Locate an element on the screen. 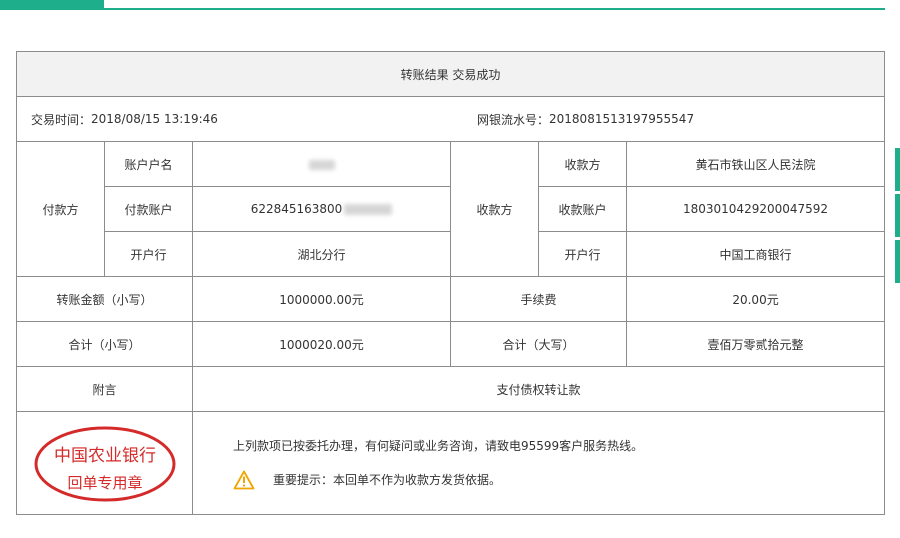 This screenshot has height=538, width=900. total-upper-label: 合计（大写） is located at coordinates (538, 344).